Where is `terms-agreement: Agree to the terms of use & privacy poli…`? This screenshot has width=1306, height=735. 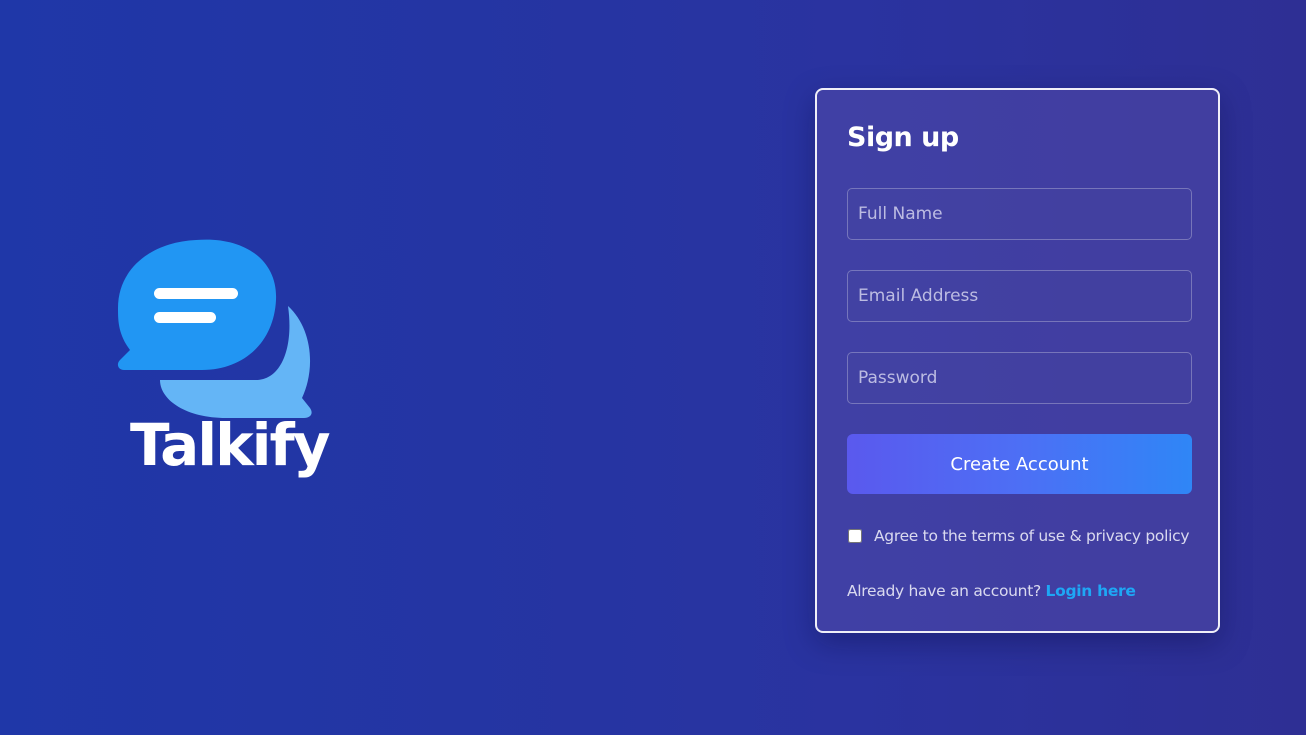
terms-agreement: Agree to the terms of use & privacy poli… is located at coordinates (1018, 536).